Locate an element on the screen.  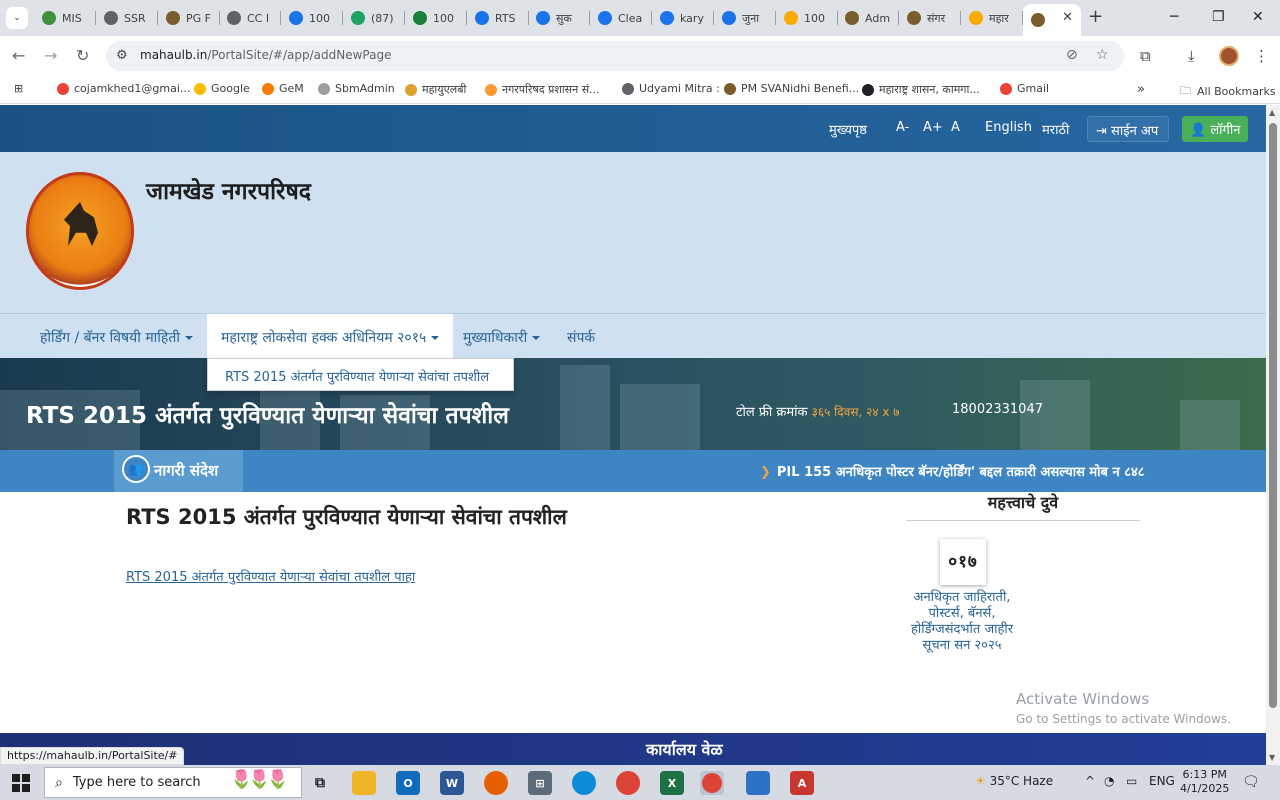
minimize-icon: ─ is located at coordinates (1174, 17).